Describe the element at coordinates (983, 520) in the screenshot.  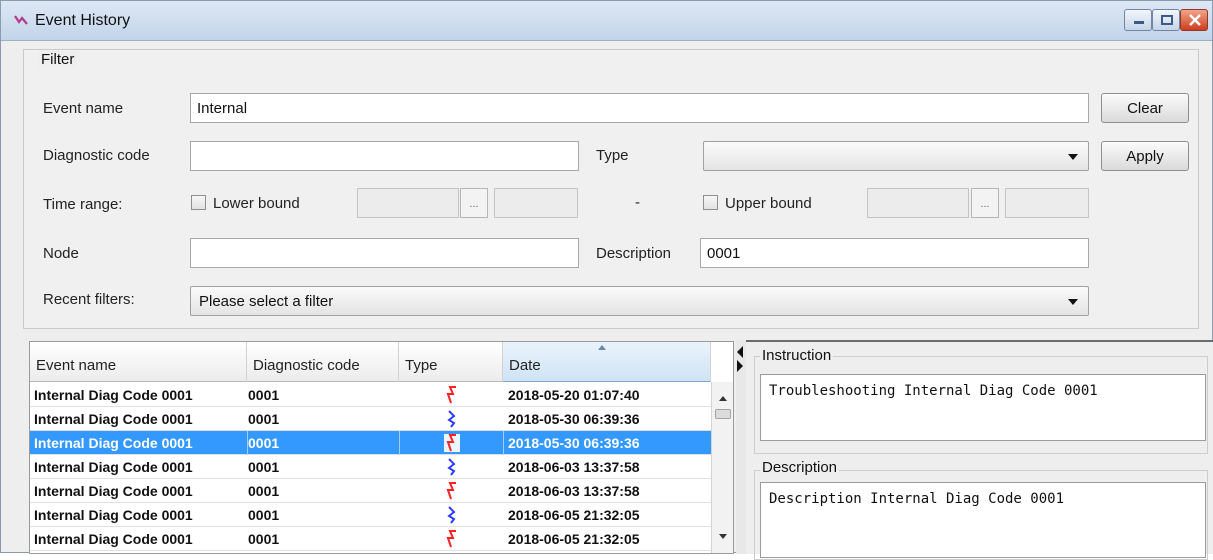
I see `description-text: Description Internal Diag Code 0001` at that location.